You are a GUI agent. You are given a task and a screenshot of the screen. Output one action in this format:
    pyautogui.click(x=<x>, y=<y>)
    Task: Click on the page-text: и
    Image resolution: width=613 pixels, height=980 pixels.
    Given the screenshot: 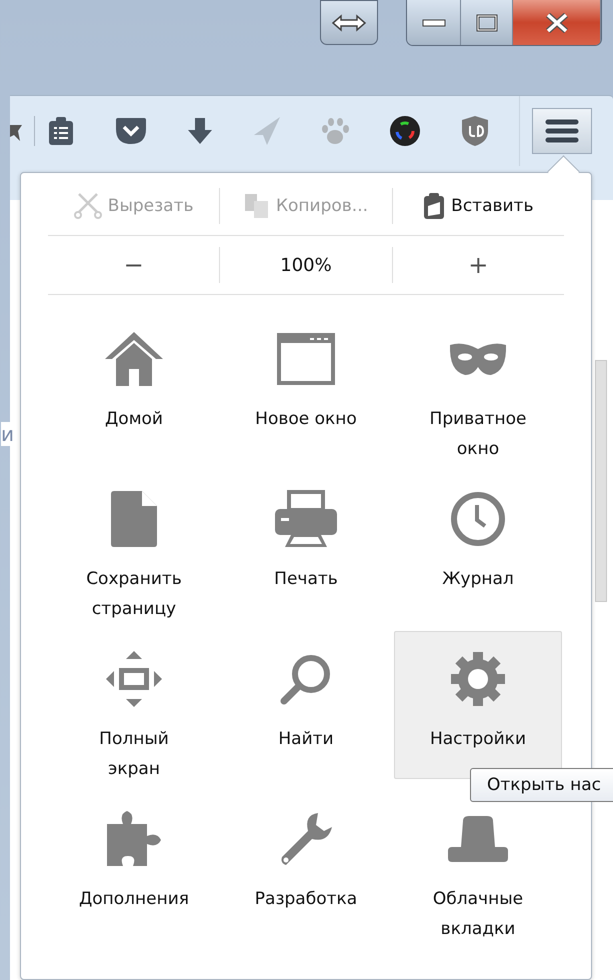 What is the action you would take?
    pyautogui.click(x=7, y=434)
    